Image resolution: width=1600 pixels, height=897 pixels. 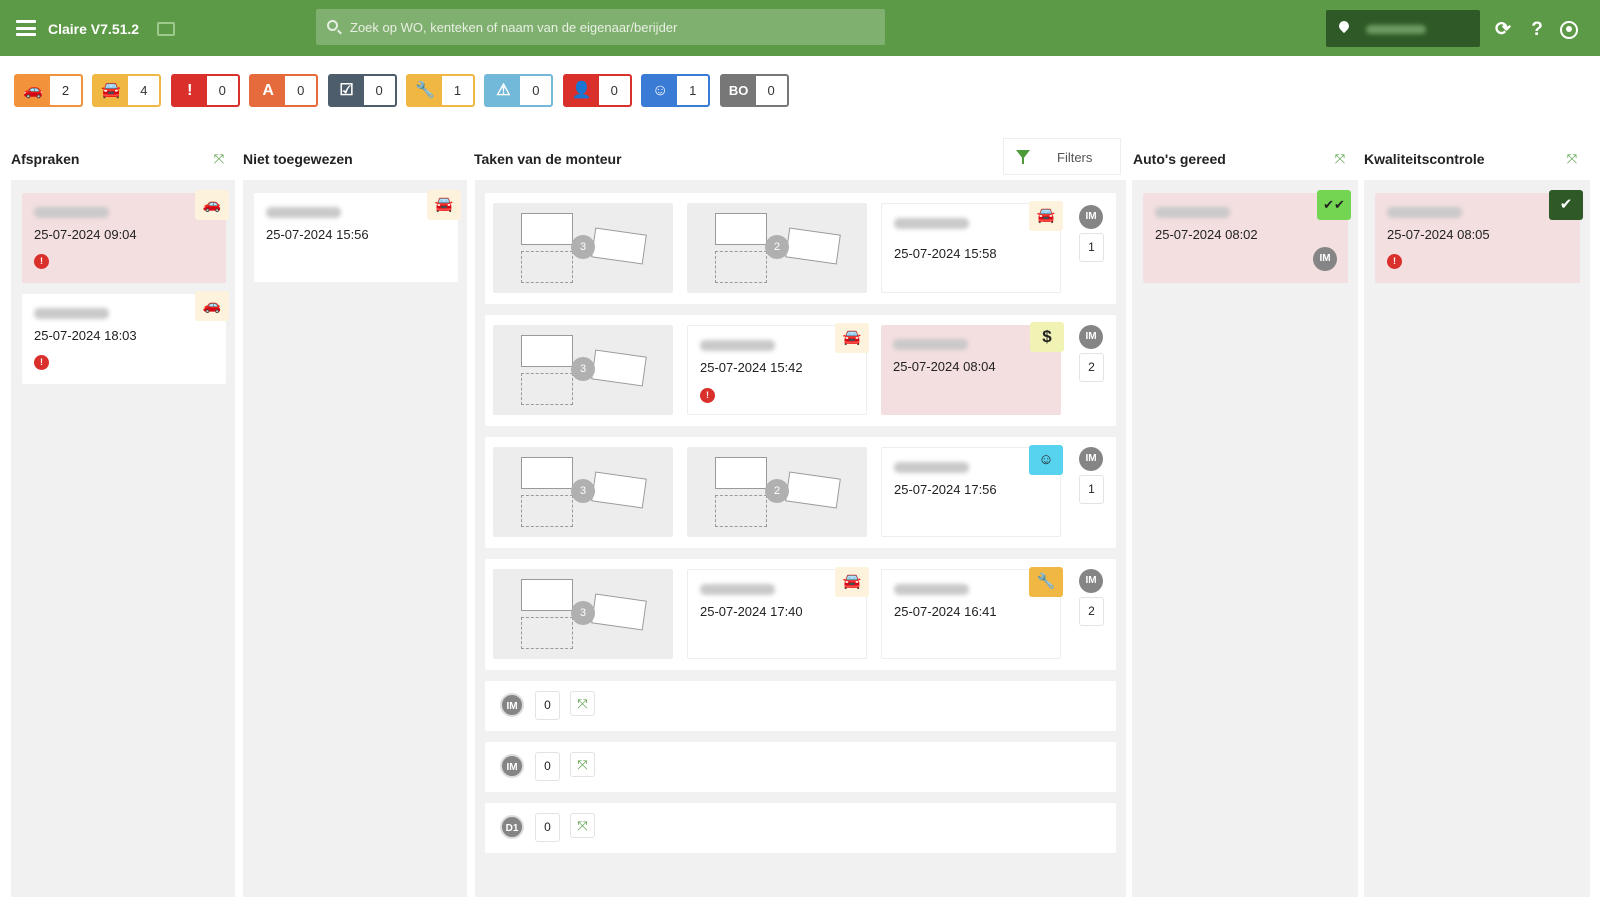 I want to click on niet-toegewezen-column, so click(x=355, y=538).